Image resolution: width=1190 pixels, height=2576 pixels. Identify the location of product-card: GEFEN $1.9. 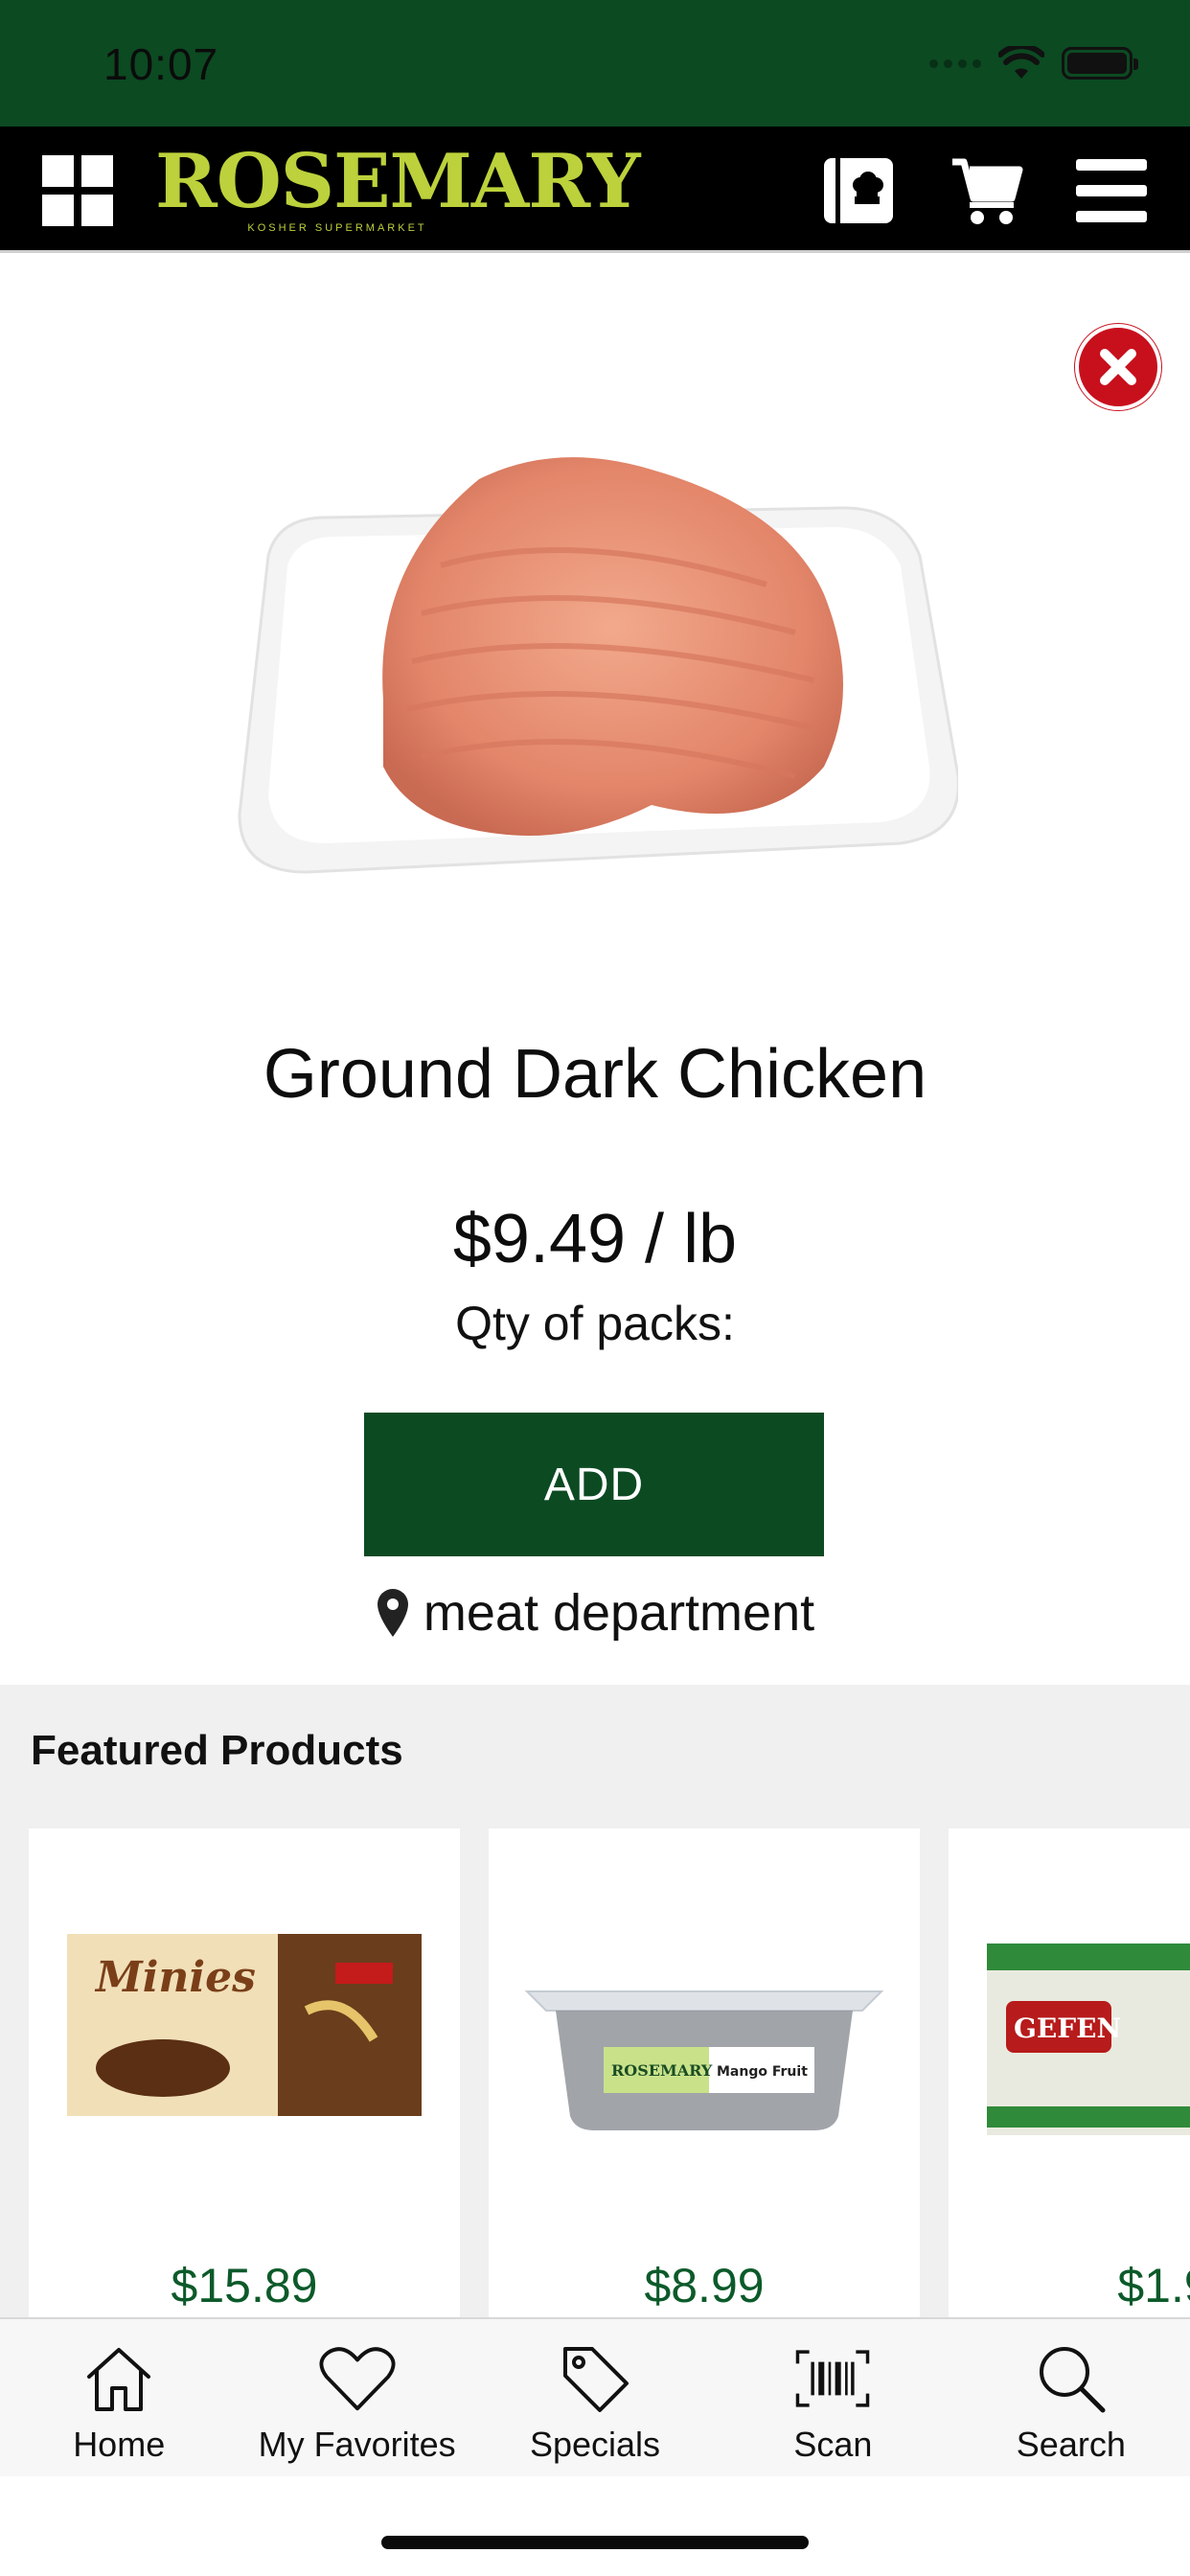
(1070, 2072).